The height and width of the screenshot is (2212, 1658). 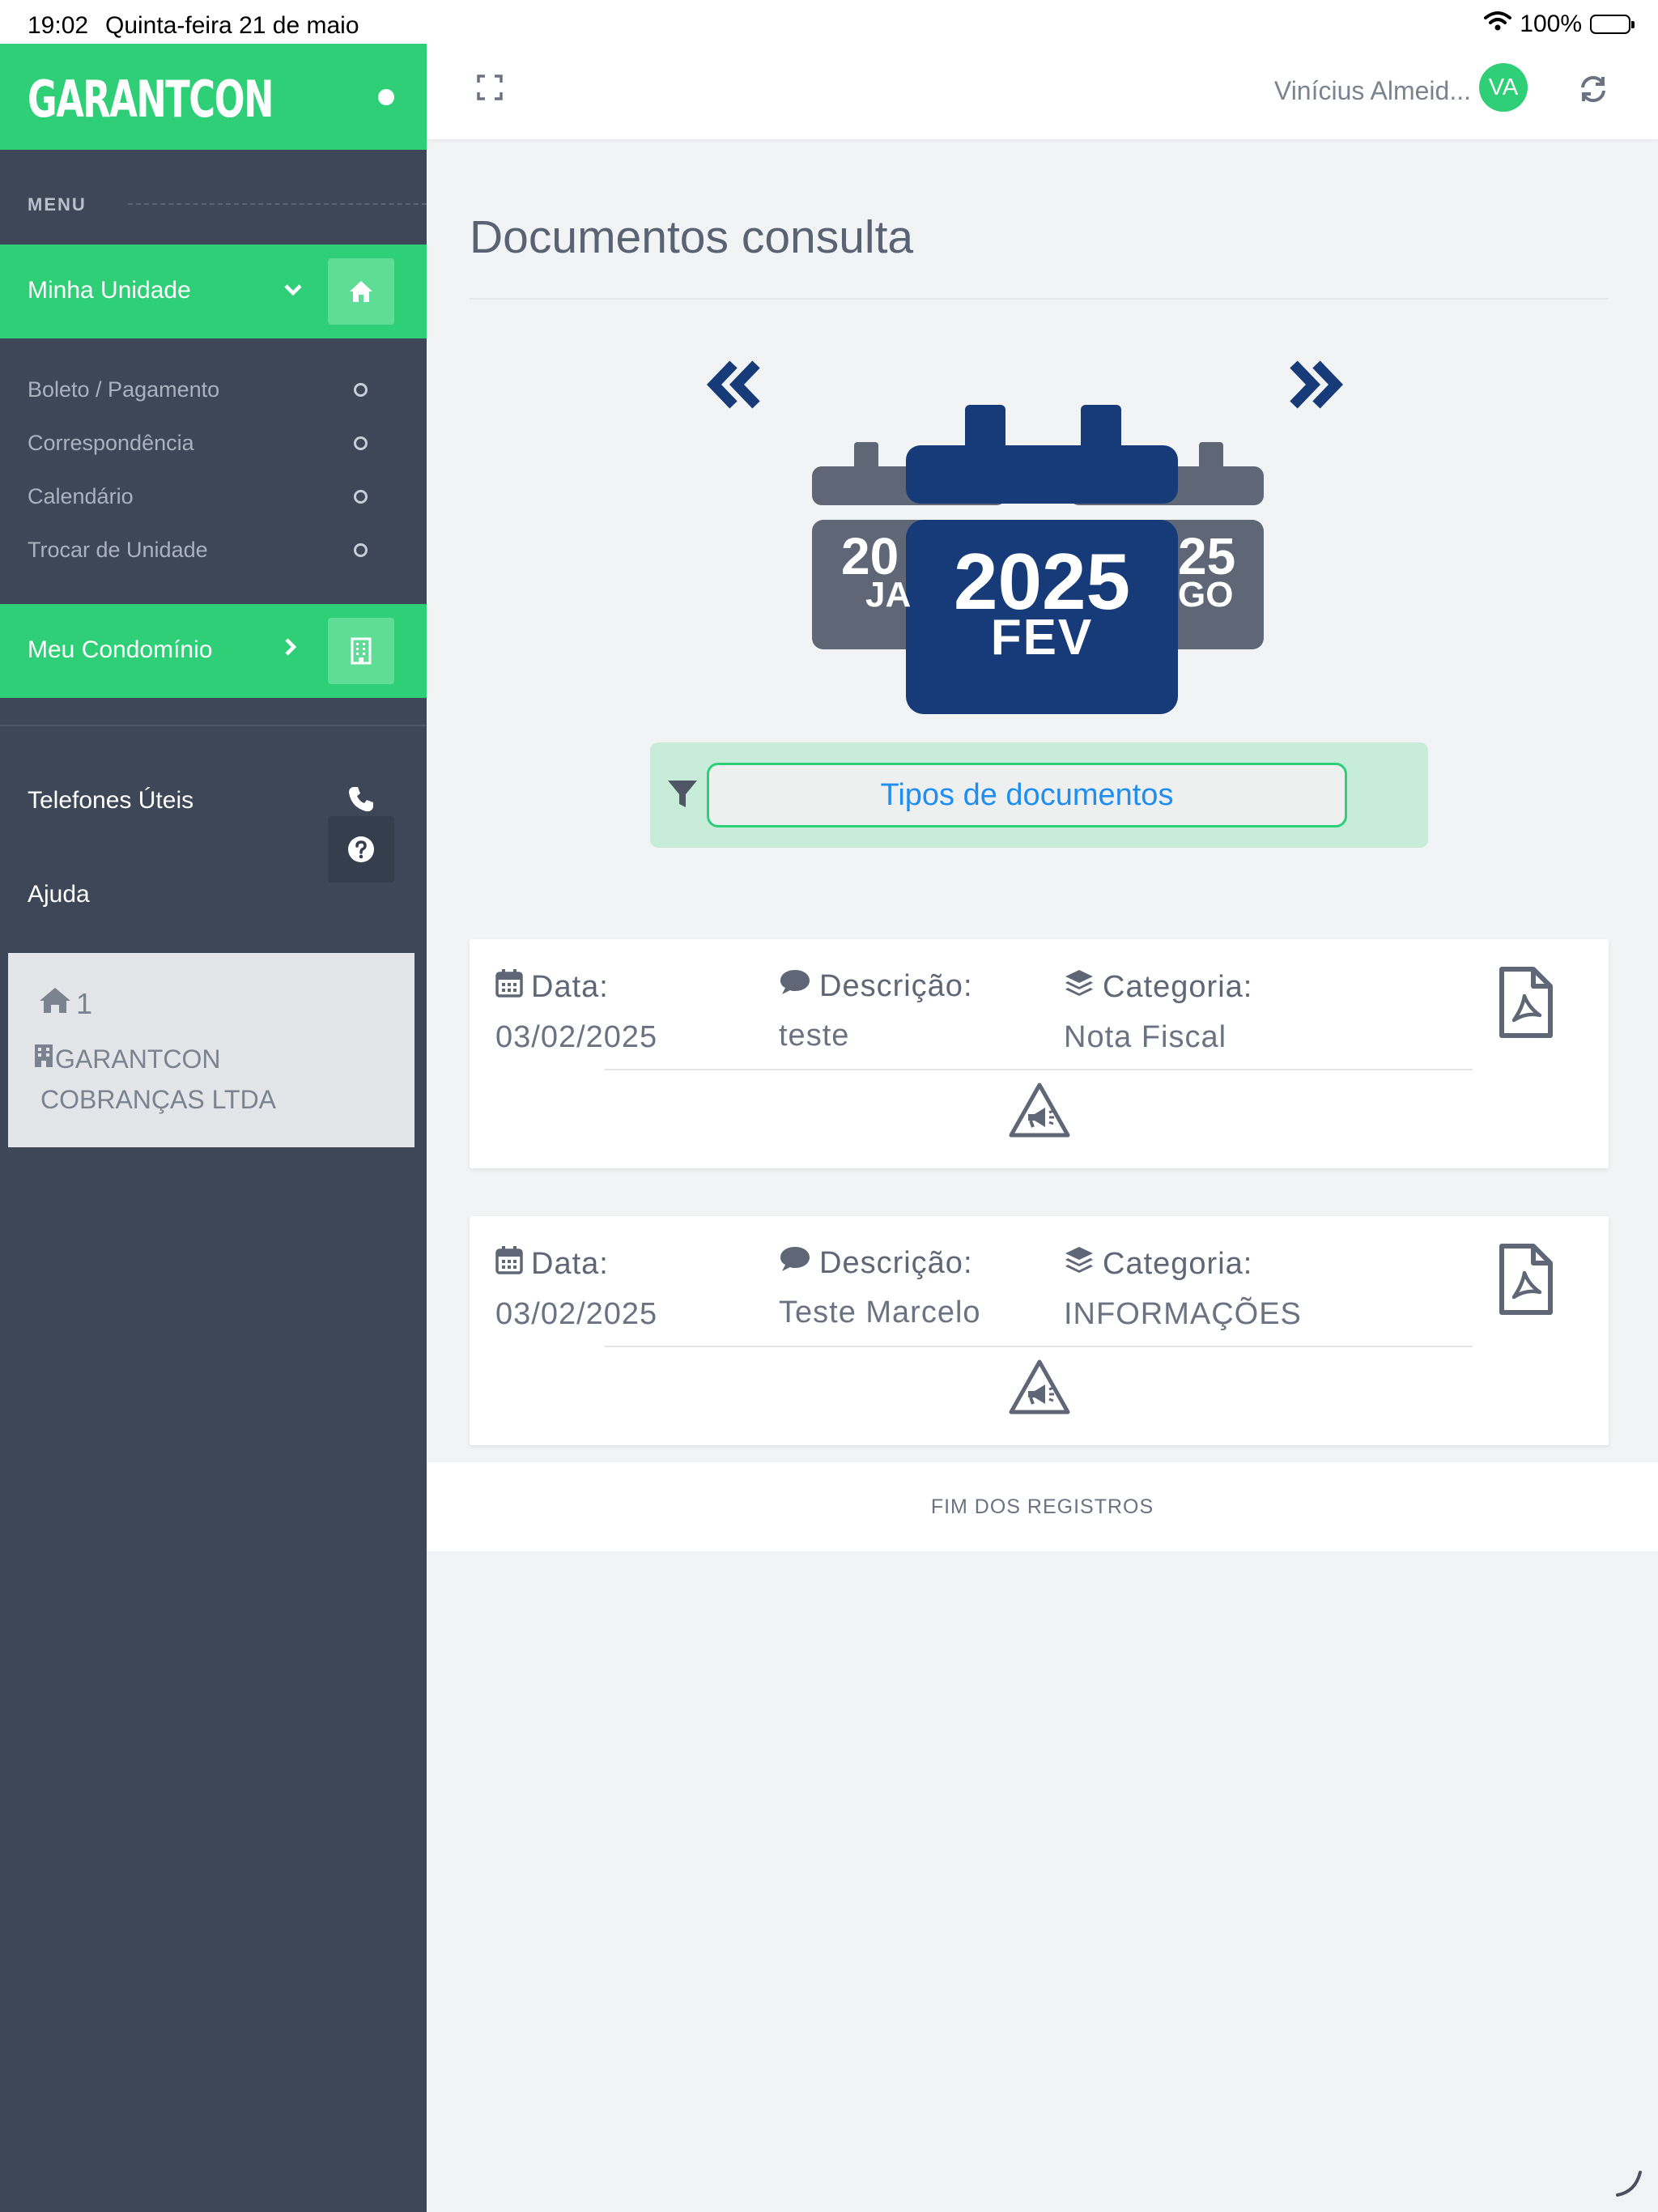 What do you see at coordinates (138, 1059) in the screenshot?
I see `unit-name-line1: GARANTCON` at bounding box center [138, 1059].